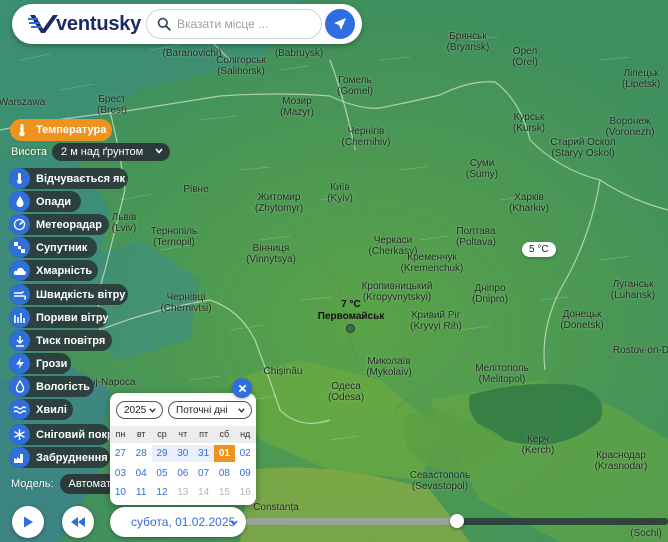  What do you see at coordinates (539, 249) in the screenshot?
I see `temp-bubble: 5 °C` at bounding box center [539, 249].